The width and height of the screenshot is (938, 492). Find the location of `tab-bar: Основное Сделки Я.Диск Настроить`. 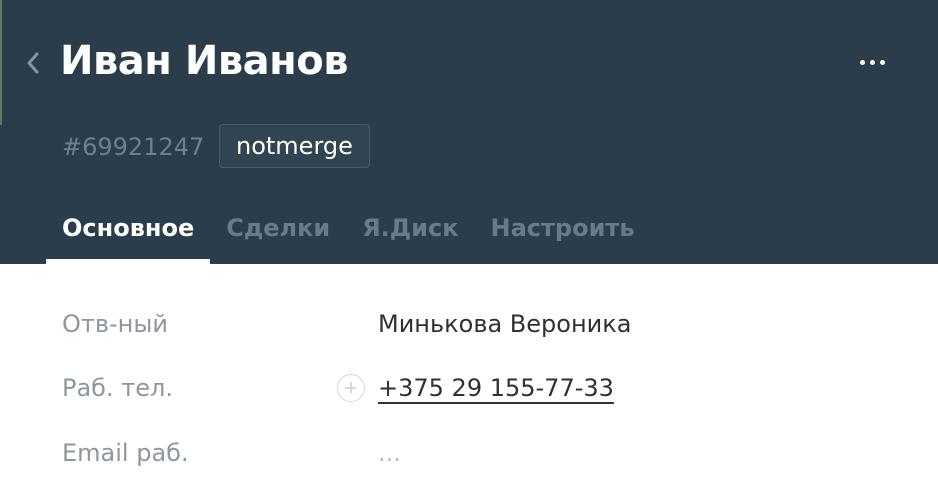

tab-bar: Основное Сделки Я.Диск Настроить is located at coordinates (348, 235).